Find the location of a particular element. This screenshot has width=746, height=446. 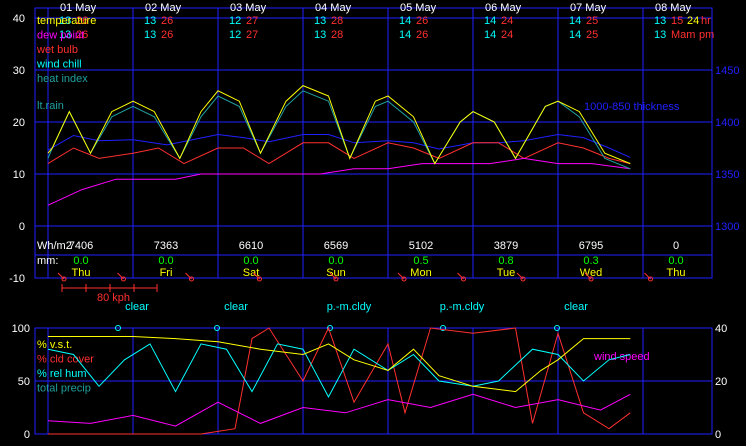

mm-label: mm: is located at coordinates (47, 261).